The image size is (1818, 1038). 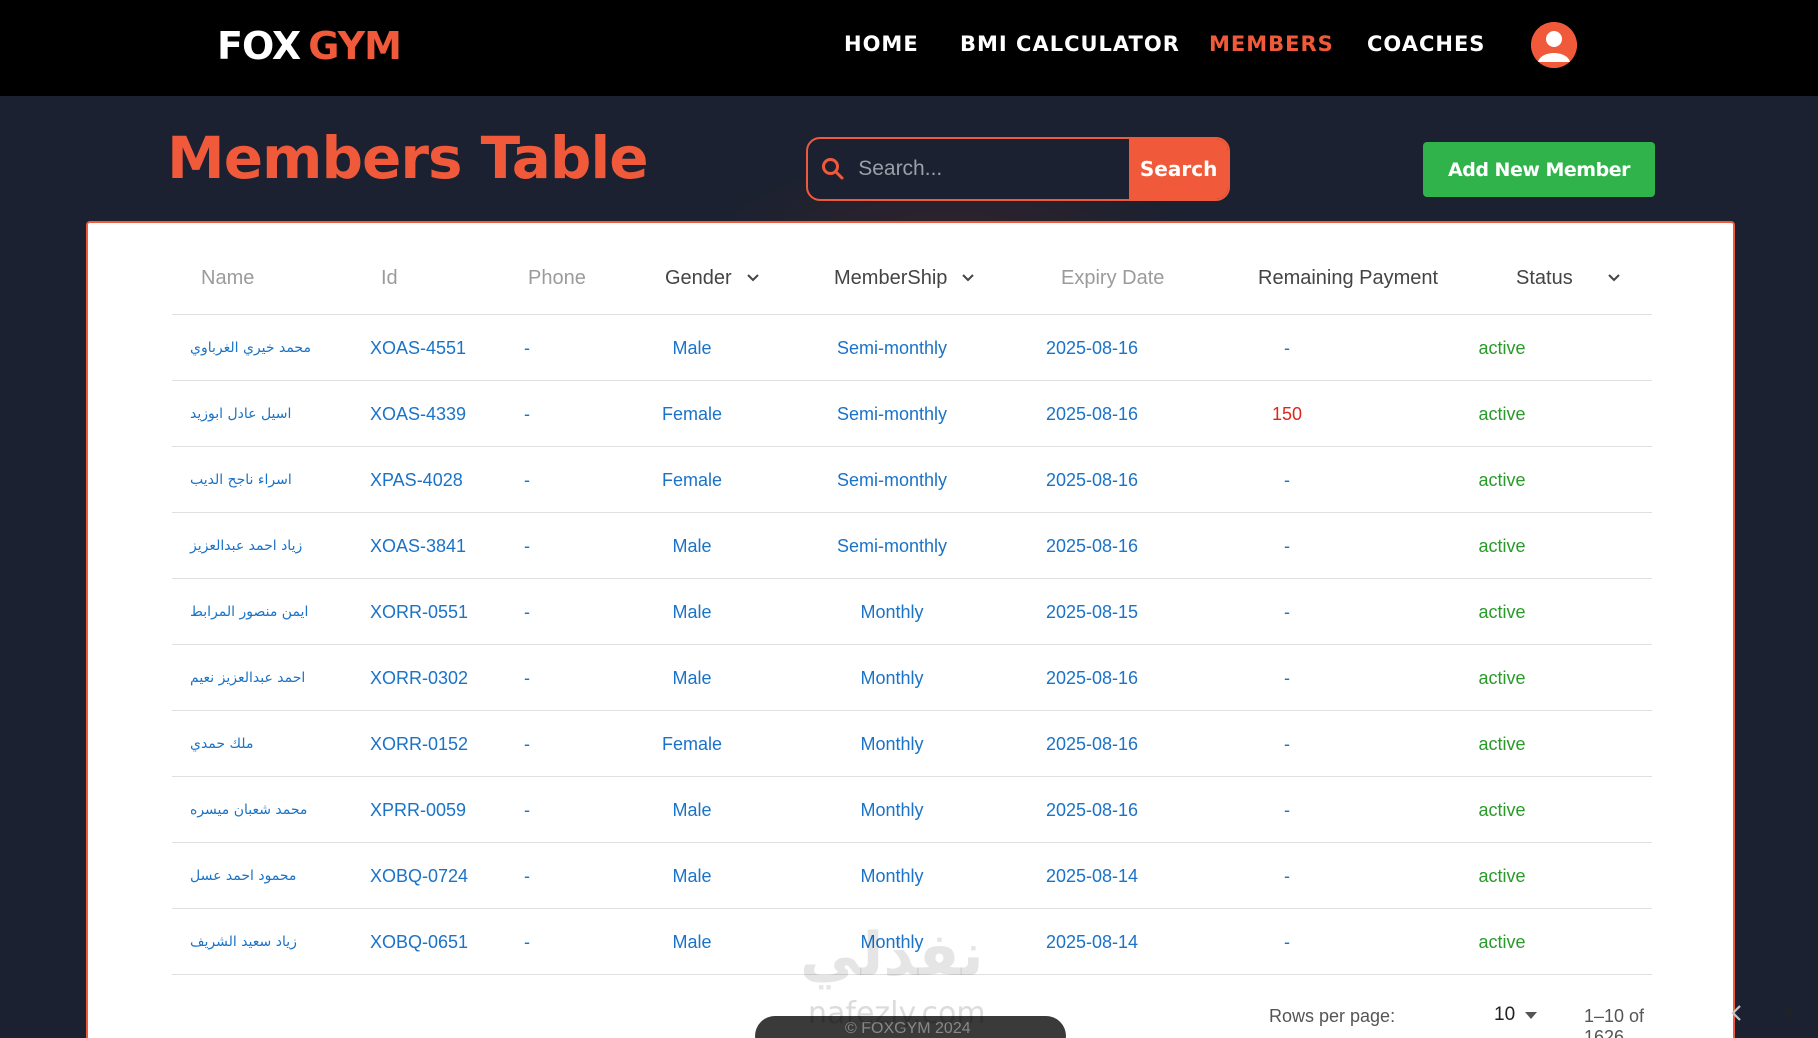 What do you see at coordinates (1332, 1016) in the screenshot?
I see `rows-per-page-label: Rows per page:` at bounding box center [1332, 1016].